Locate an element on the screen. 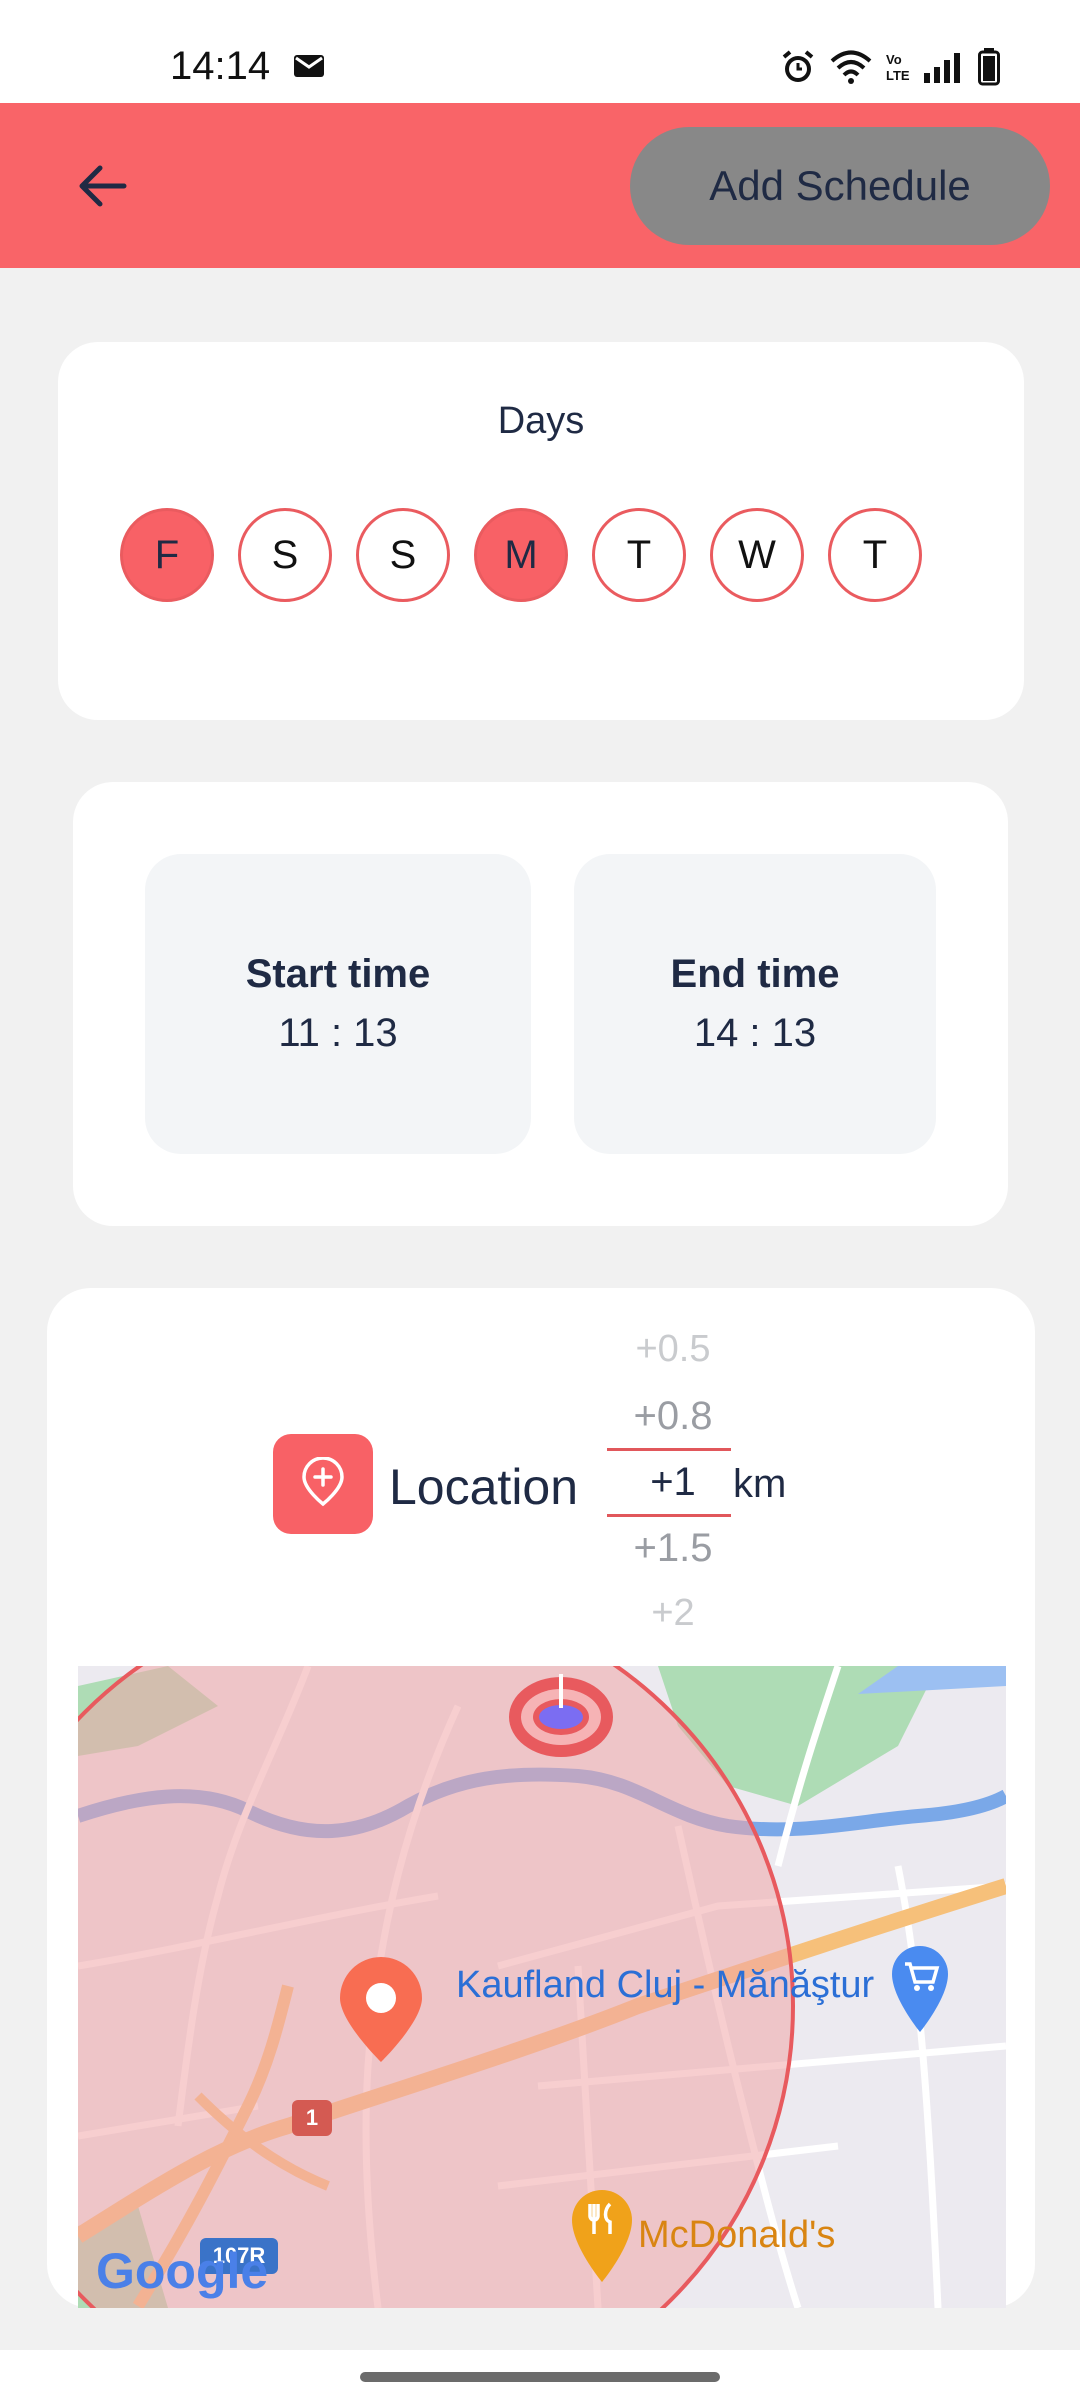  mail-icon is located at coordinates (309, 68).